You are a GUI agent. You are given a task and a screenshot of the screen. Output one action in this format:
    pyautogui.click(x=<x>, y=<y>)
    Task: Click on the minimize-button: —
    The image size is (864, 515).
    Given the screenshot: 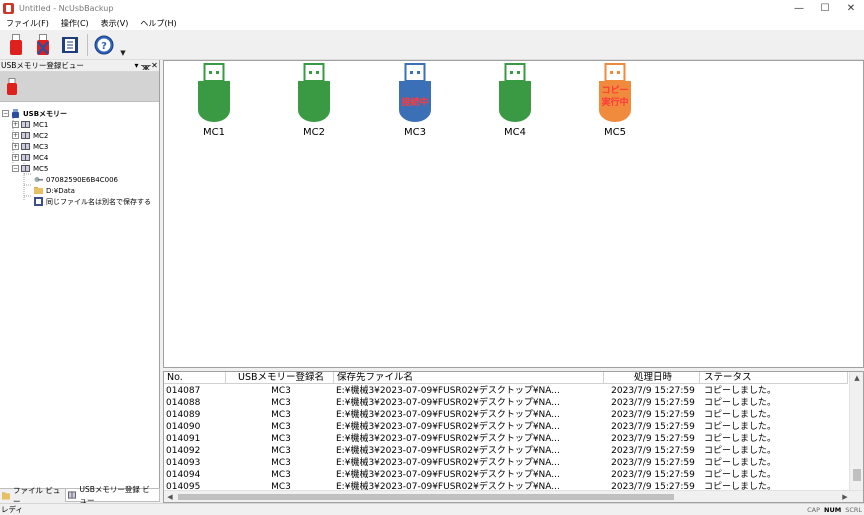 What is the action you would take?
    pyautogui.click(x=799, y=8)
    